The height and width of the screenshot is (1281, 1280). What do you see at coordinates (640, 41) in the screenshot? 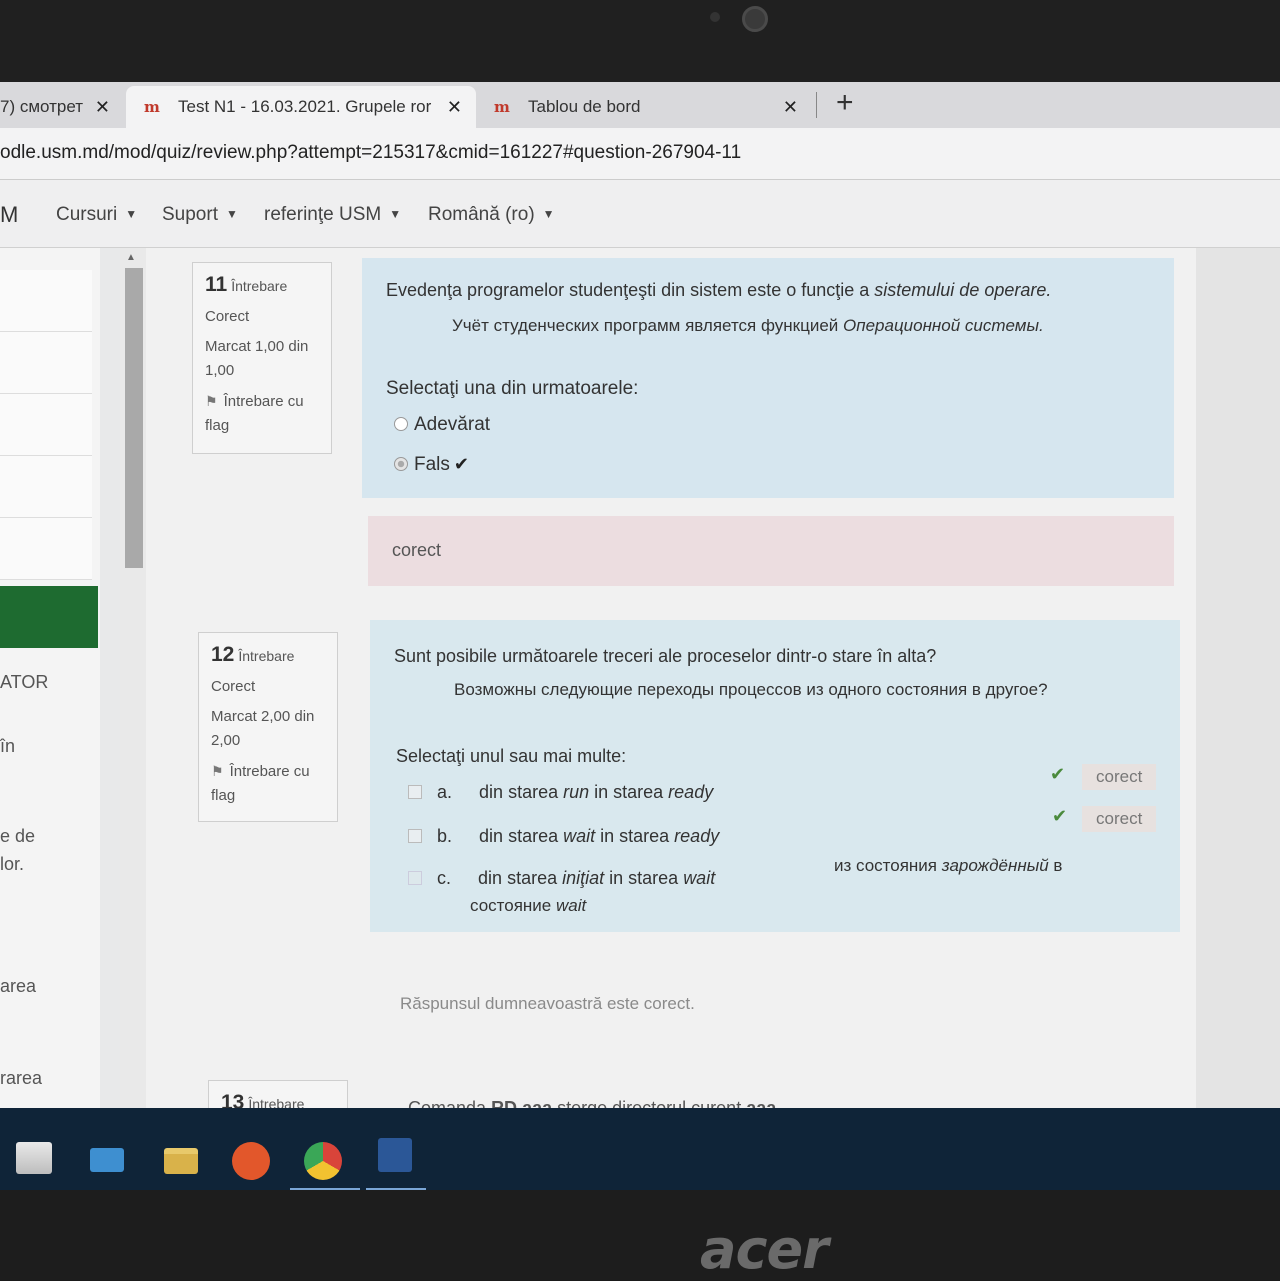
I see `laptop-bezel-top` at bounding box center [640, 41].